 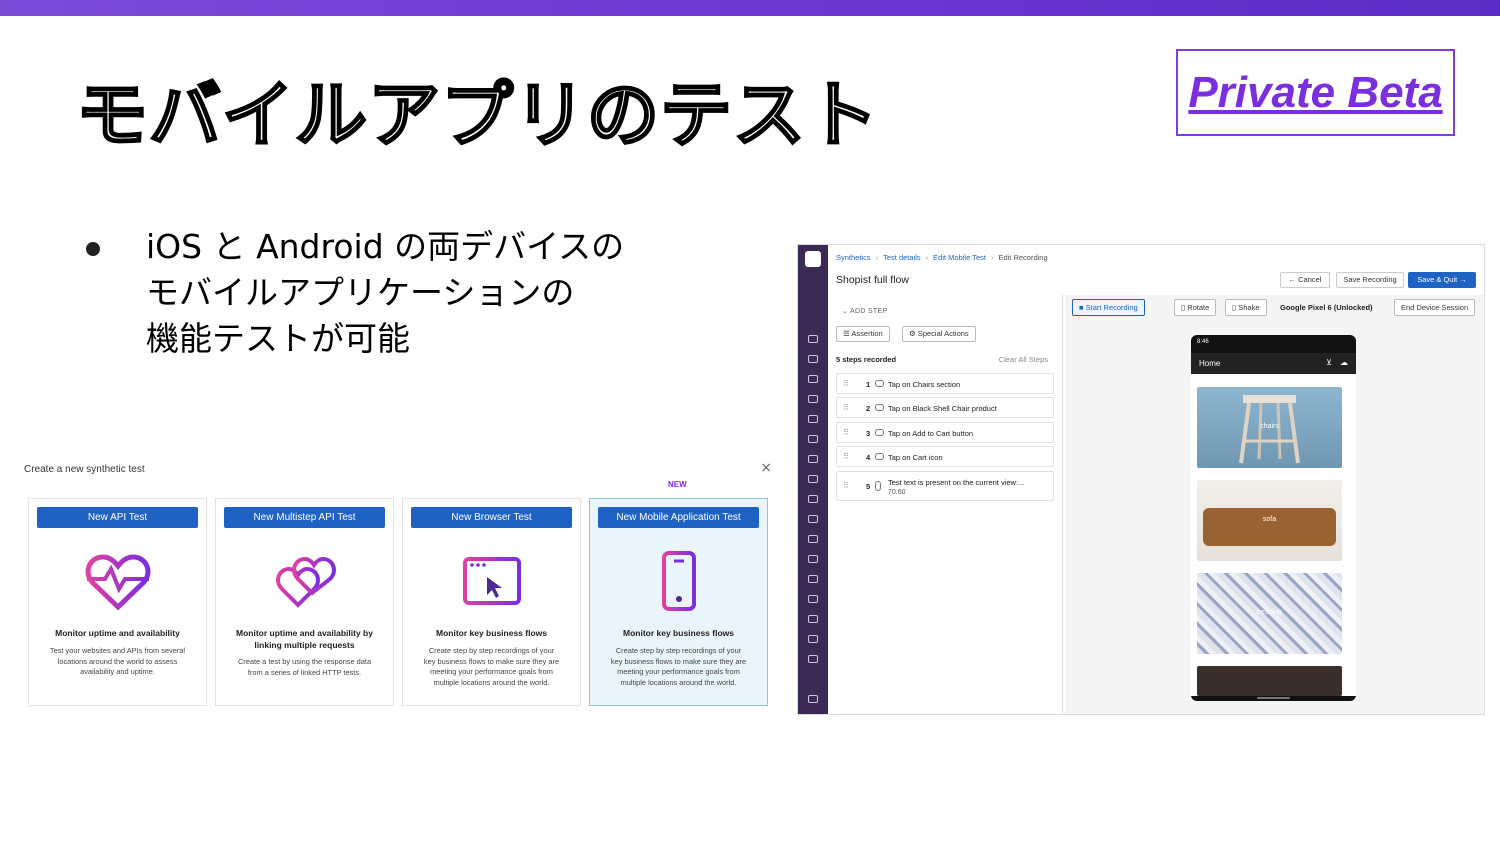 What do you see at coordinates (945, 432) in the screenshot?
I see `step-row: ⠿ 3 Tap on Add to Cart button` at bounding box center [945, 432].